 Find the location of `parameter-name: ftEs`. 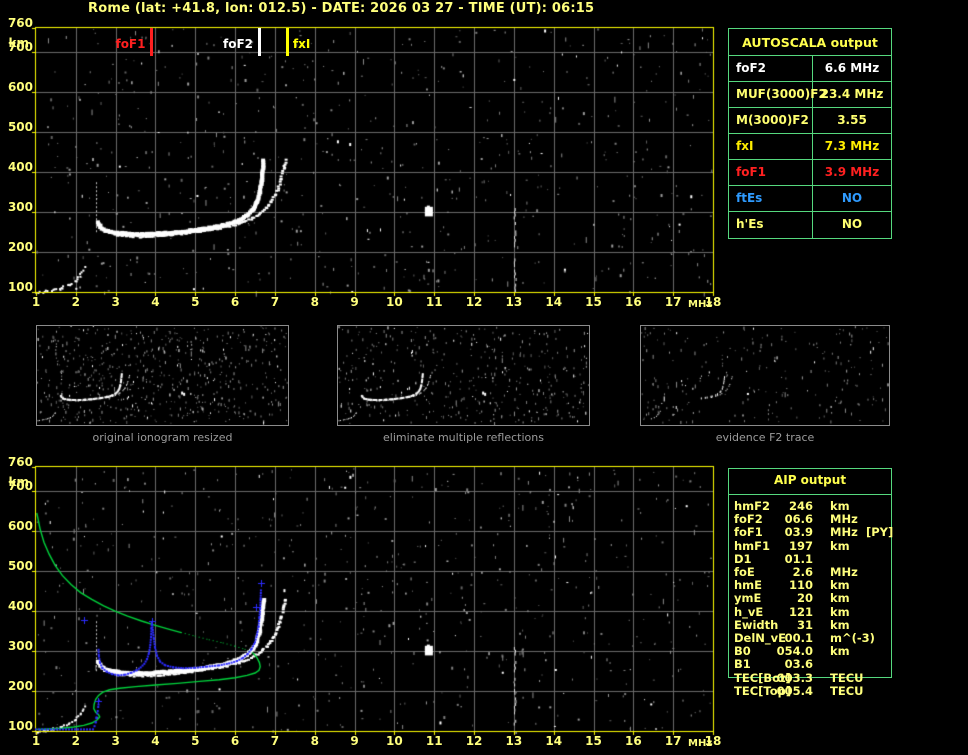

parameter-name: ftEs is located at coordinates (771, 198).